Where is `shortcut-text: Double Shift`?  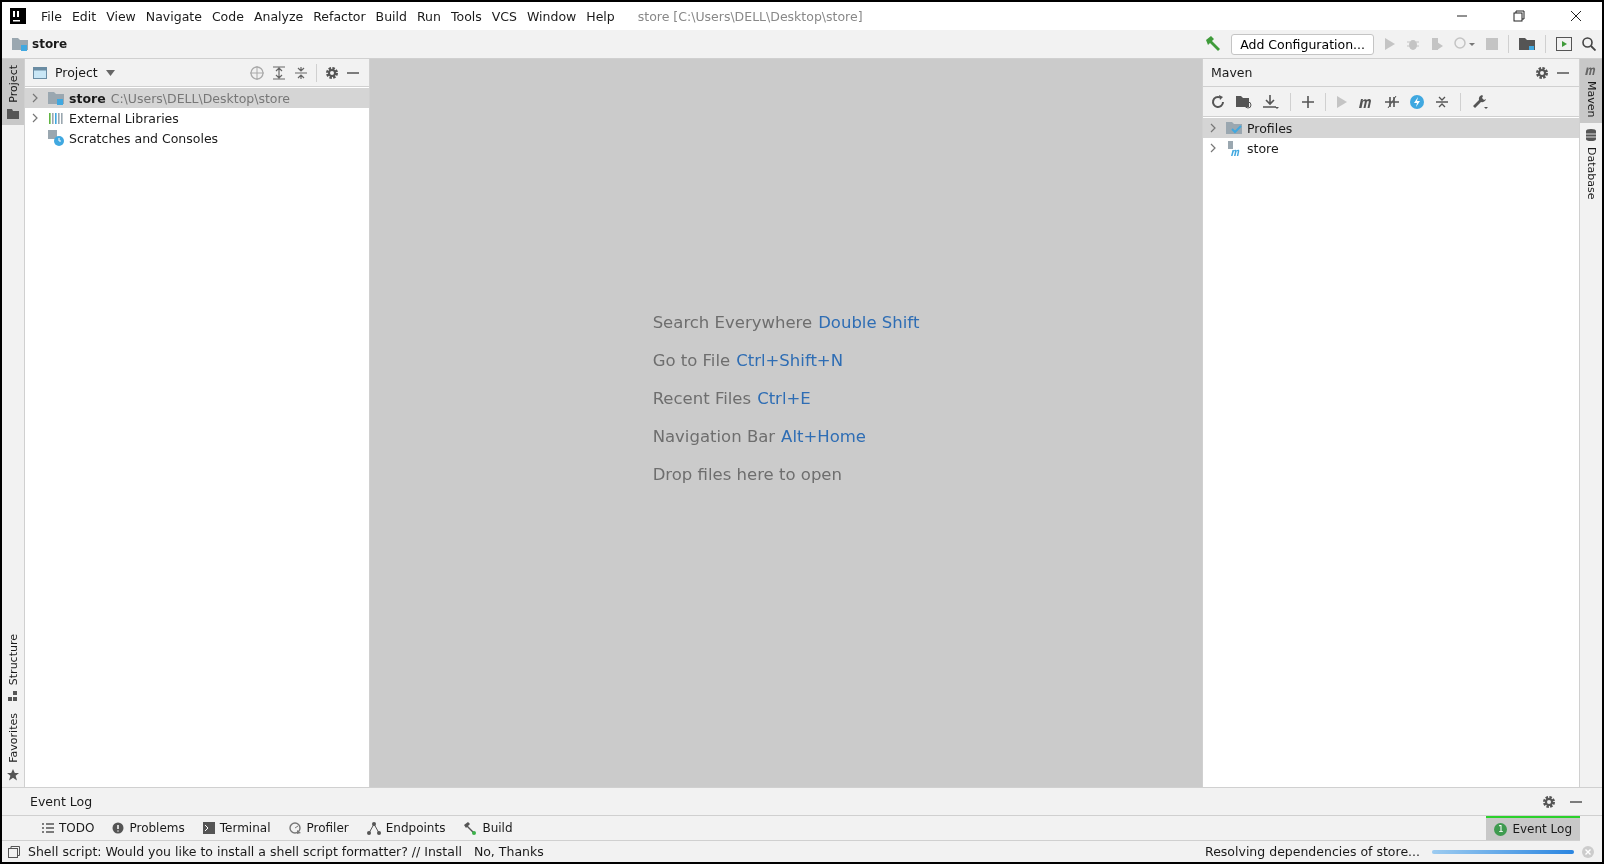
shortcut-text: Double Shift is located at coordinates (869, 322).